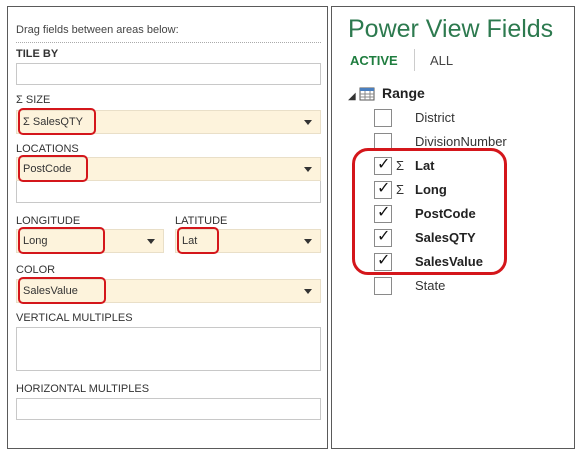  Describe the element at coordinates (435, 117) in the screenshot. I see `field-label-district: District` at that location.